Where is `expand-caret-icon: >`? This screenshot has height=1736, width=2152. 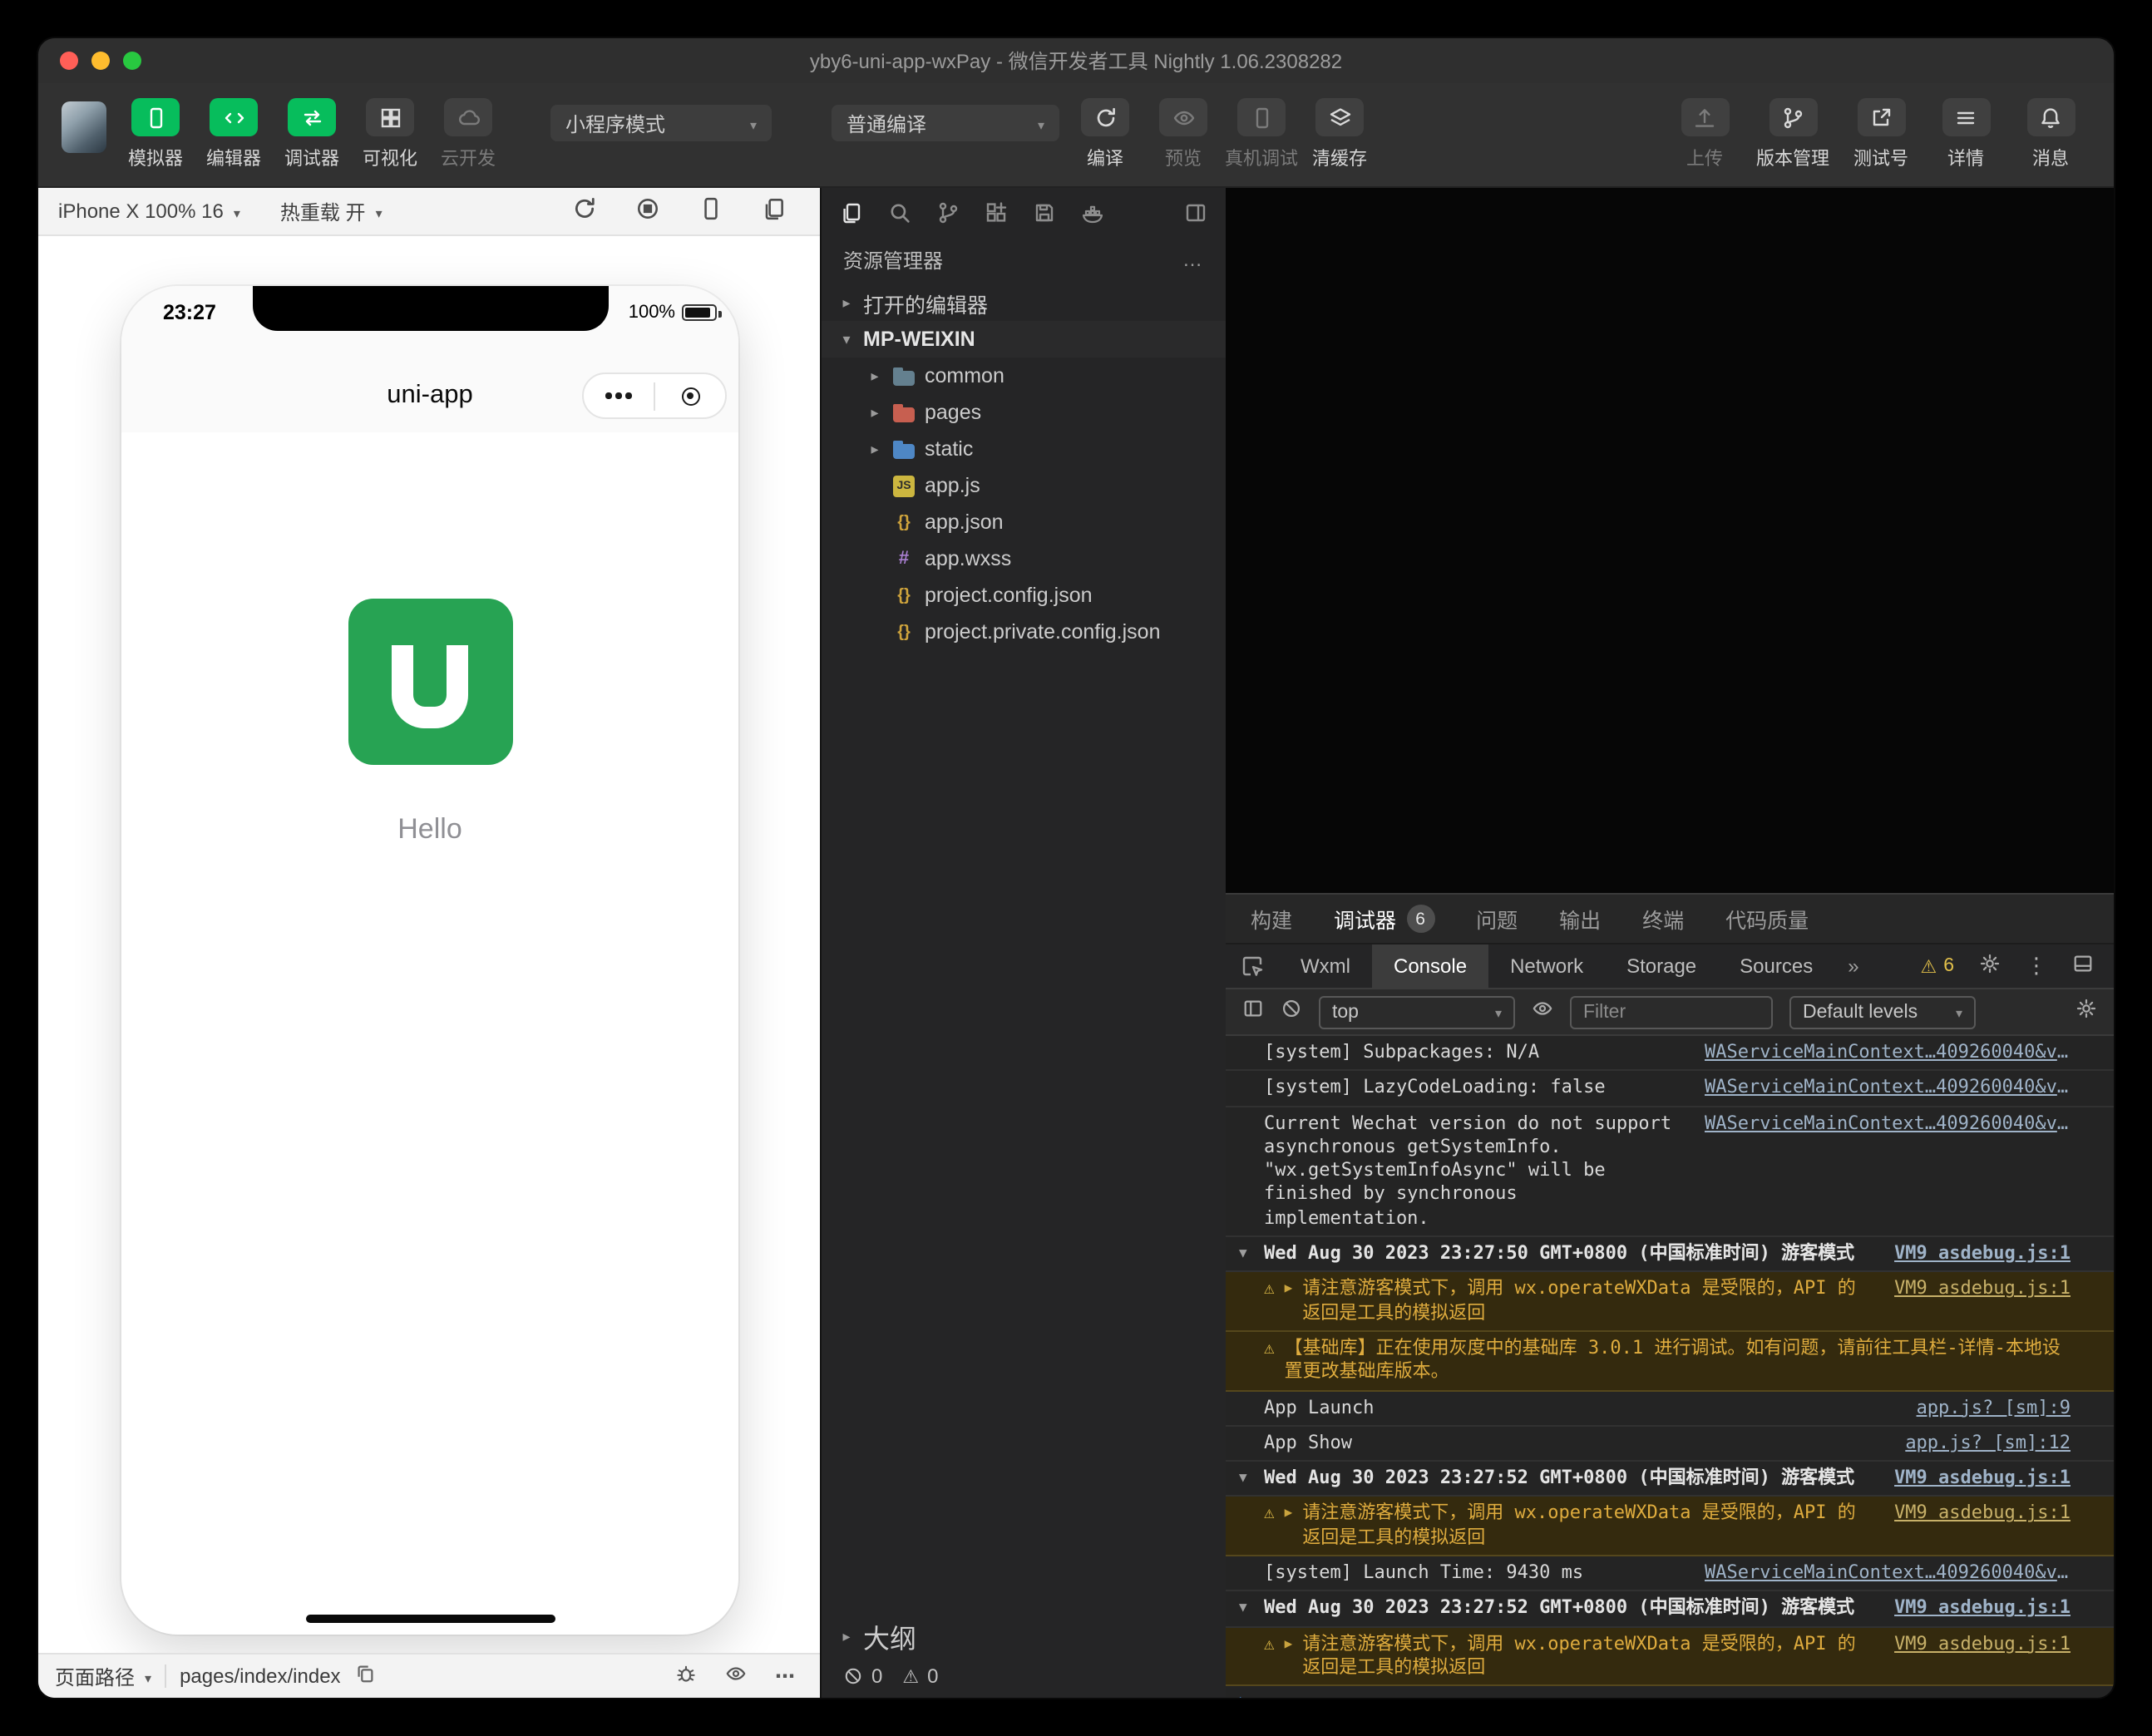 expand-caret-icon: > is located at coordinates (1246, 1694).